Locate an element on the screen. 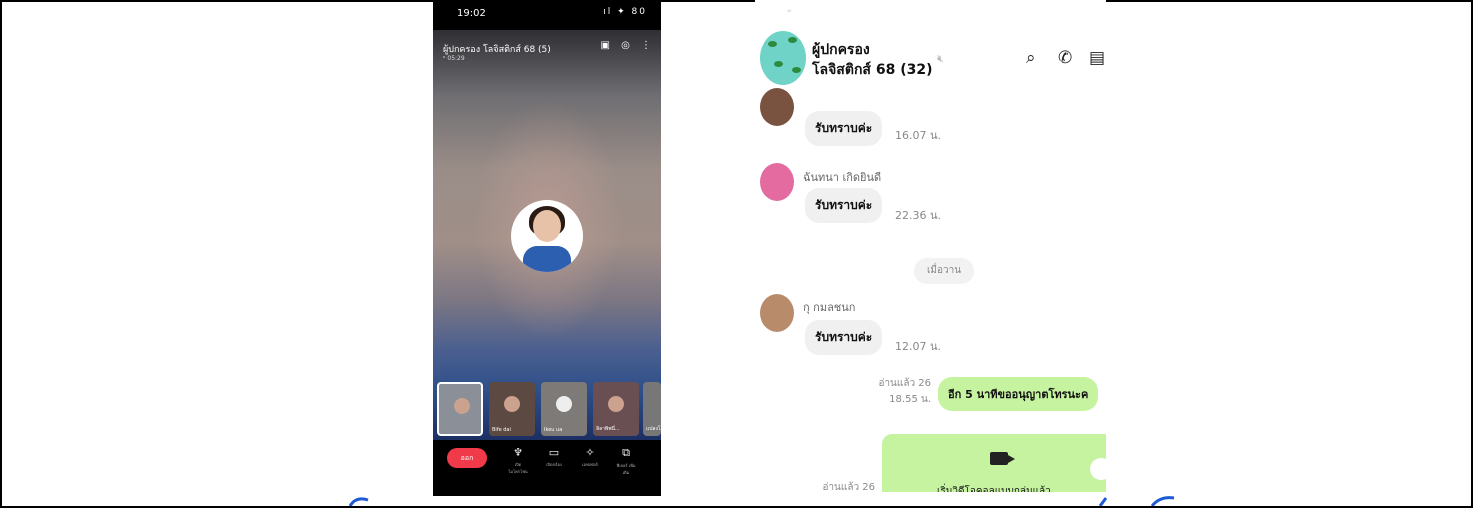 The image size is (1473, 508). group-avatar is located at coordinates (783, 58).